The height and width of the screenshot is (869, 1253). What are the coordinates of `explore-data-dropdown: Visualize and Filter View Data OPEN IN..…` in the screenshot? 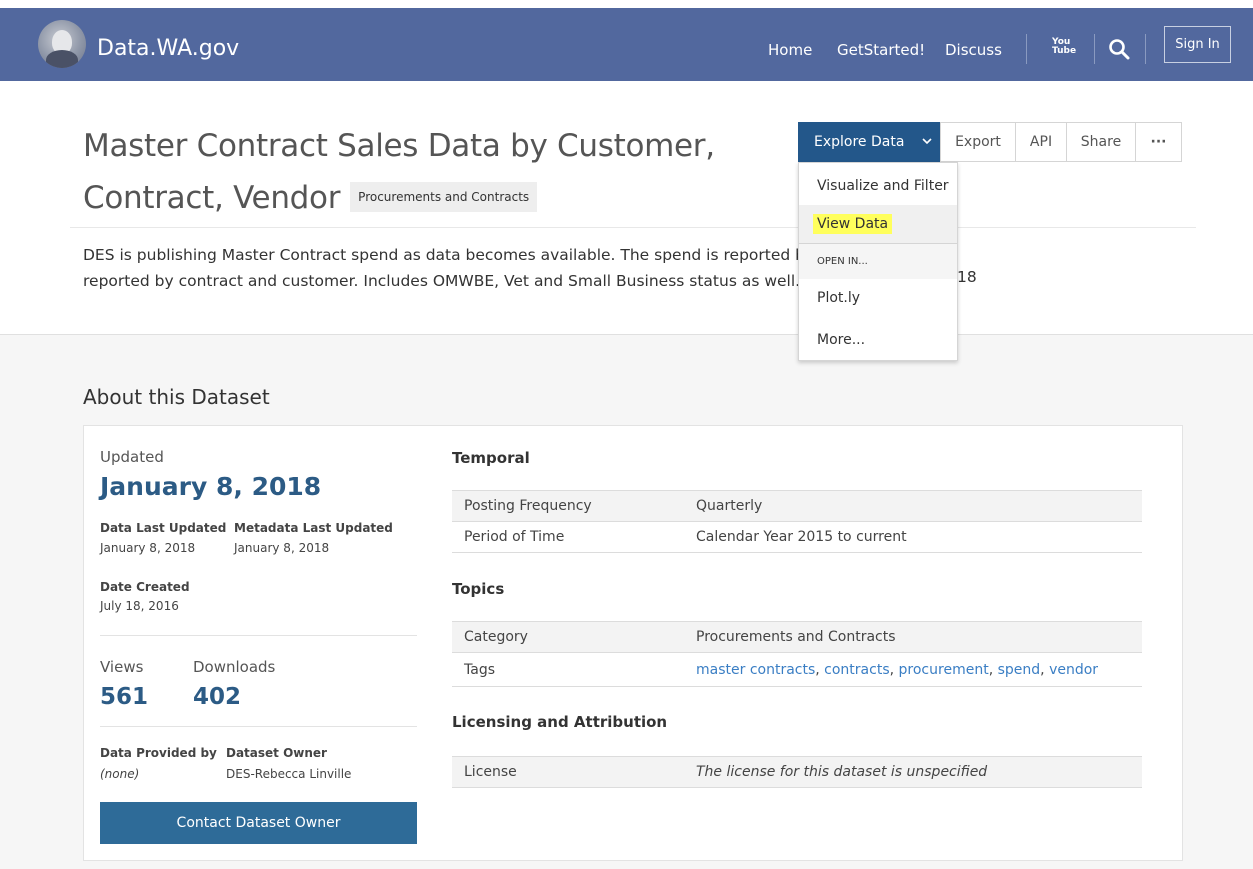 It's located at (878, 261).